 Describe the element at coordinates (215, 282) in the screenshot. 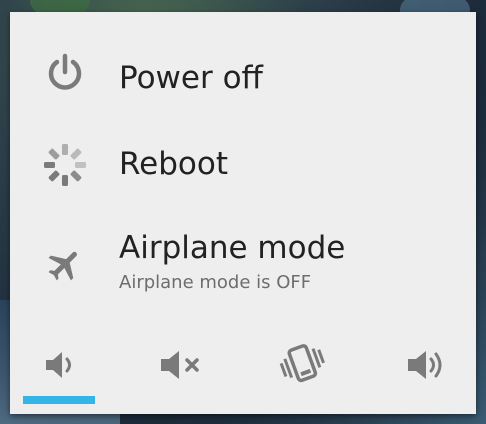

I see `airplane-mode-status: Airplane mode is OFF` at that location.